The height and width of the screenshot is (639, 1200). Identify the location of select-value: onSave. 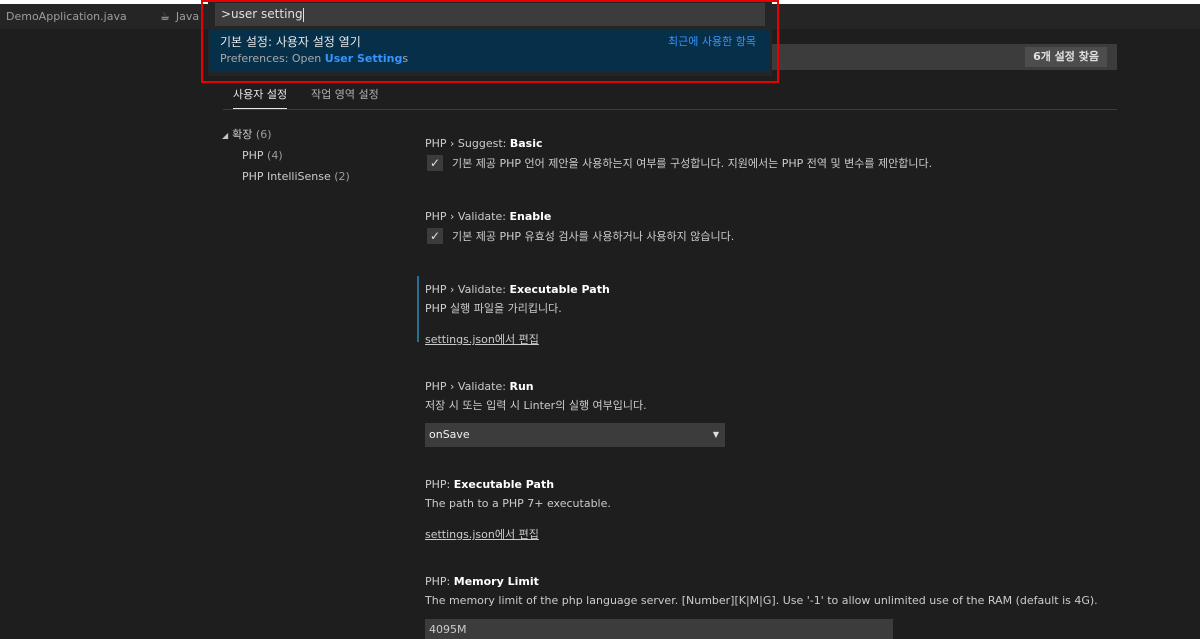
(449, 434).